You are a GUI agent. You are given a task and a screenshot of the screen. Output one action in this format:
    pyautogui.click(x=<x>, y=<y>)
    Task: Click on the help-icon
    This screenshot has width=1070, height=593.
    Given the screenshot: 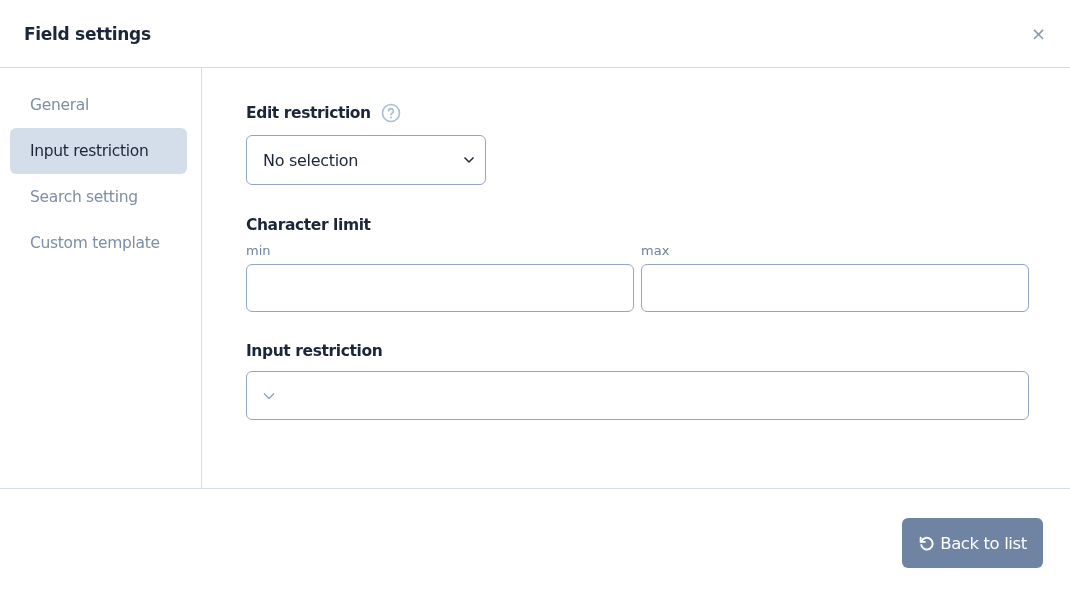 What is the action you would take?
    pyautogui.click(x=390, y=113)
    